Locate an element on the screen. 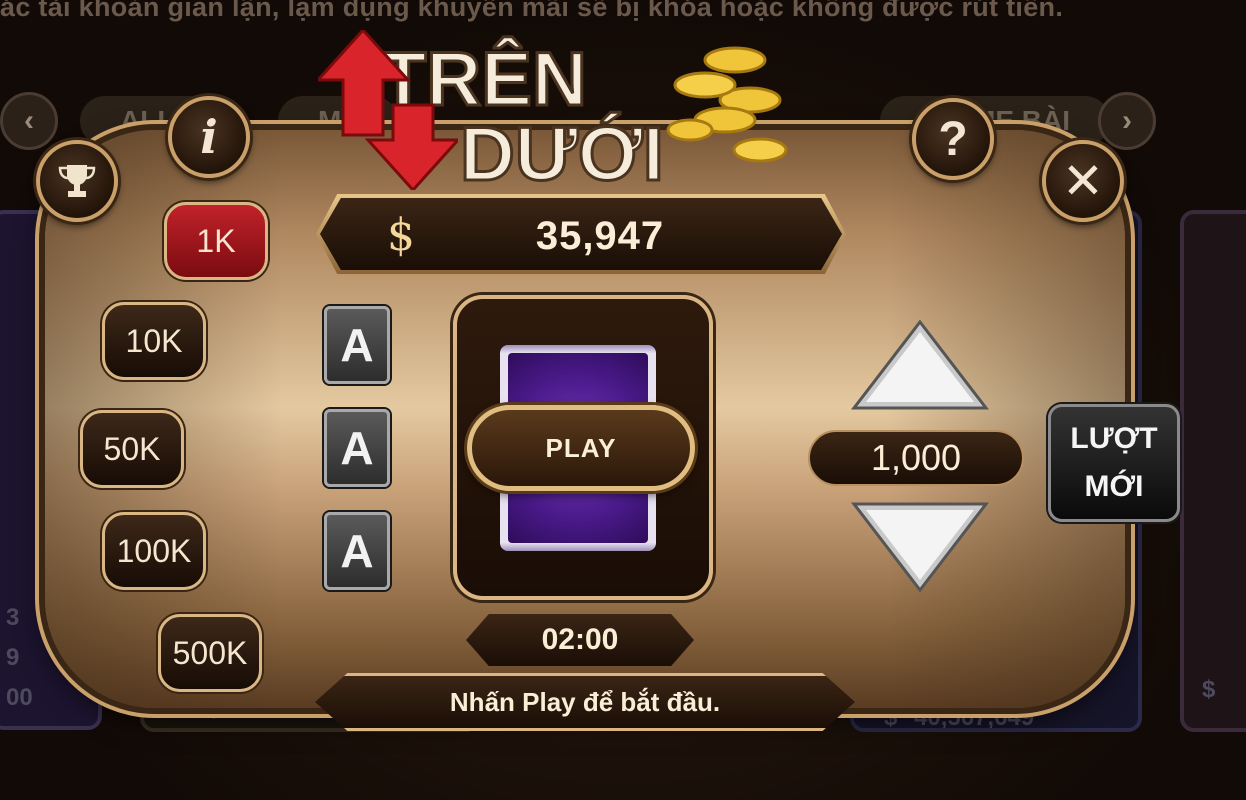 The image size is (1246, 800). card-value: 3 is located at coordinates (13, 617).